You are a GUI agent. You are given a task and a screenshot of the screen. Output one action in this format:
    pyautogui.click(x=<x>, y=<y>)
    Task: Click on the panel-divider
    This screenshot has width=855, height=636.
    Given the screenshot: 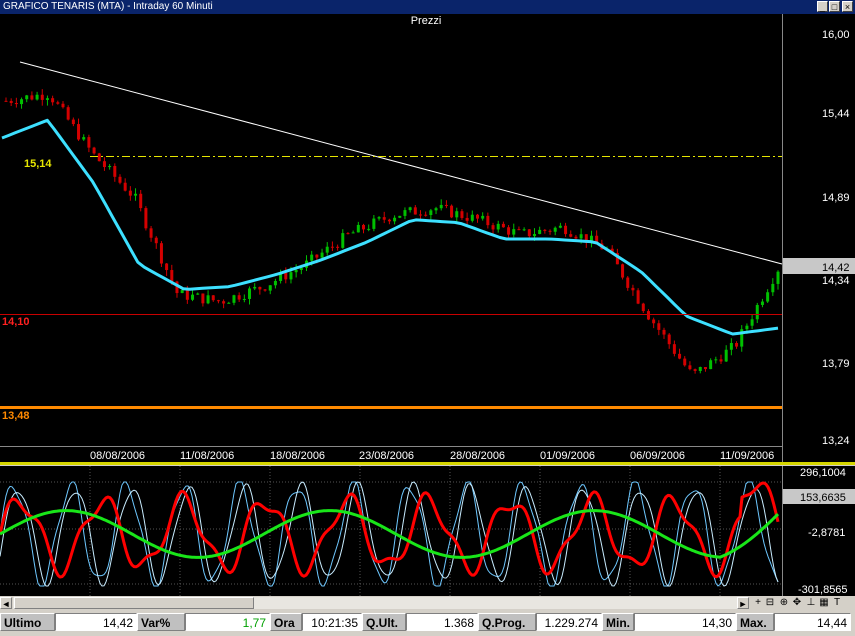 What is the action you would take?
    pyautogui.click(x=427, y=463)
    